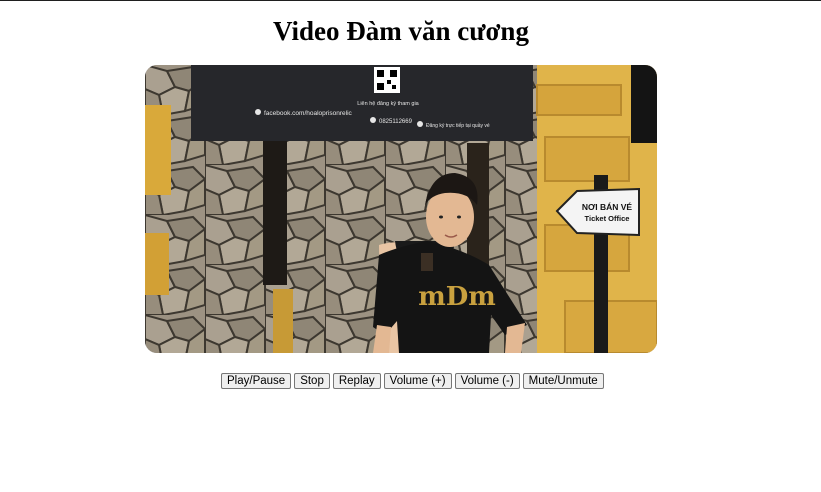  I want to click on play-pause-button: Play/Pause, so click(256, 381).